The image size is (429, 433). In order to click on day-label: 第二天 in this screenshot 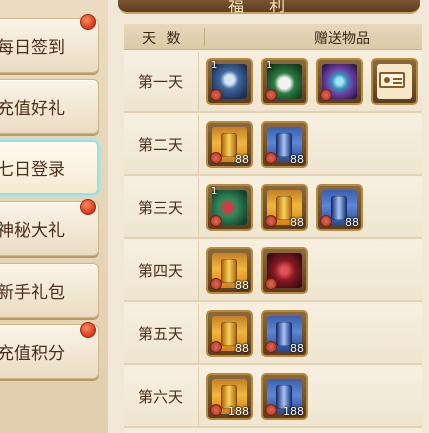, I will do `click(161, 145)`.